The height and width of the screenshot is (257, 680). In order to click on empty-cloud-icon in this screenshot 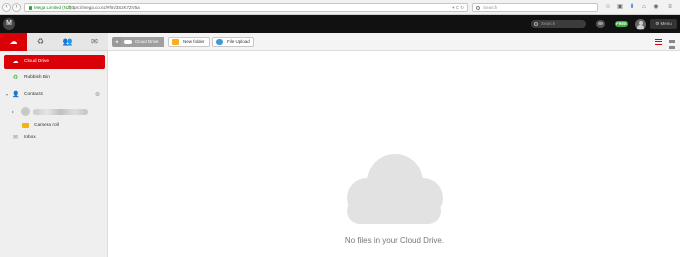, I will do `click(395, 189)`.